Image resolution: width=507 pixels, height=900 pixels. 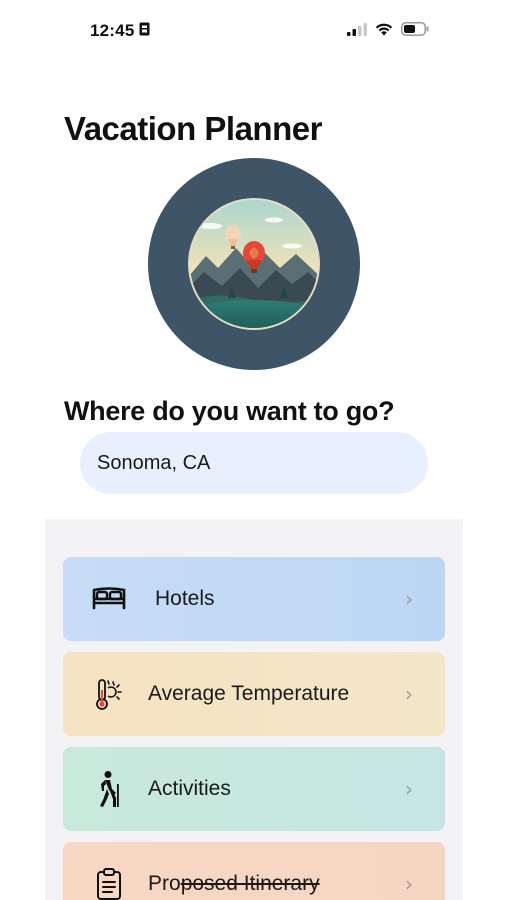 I want to click on sim-card-icon, so click(x=144, y=31).